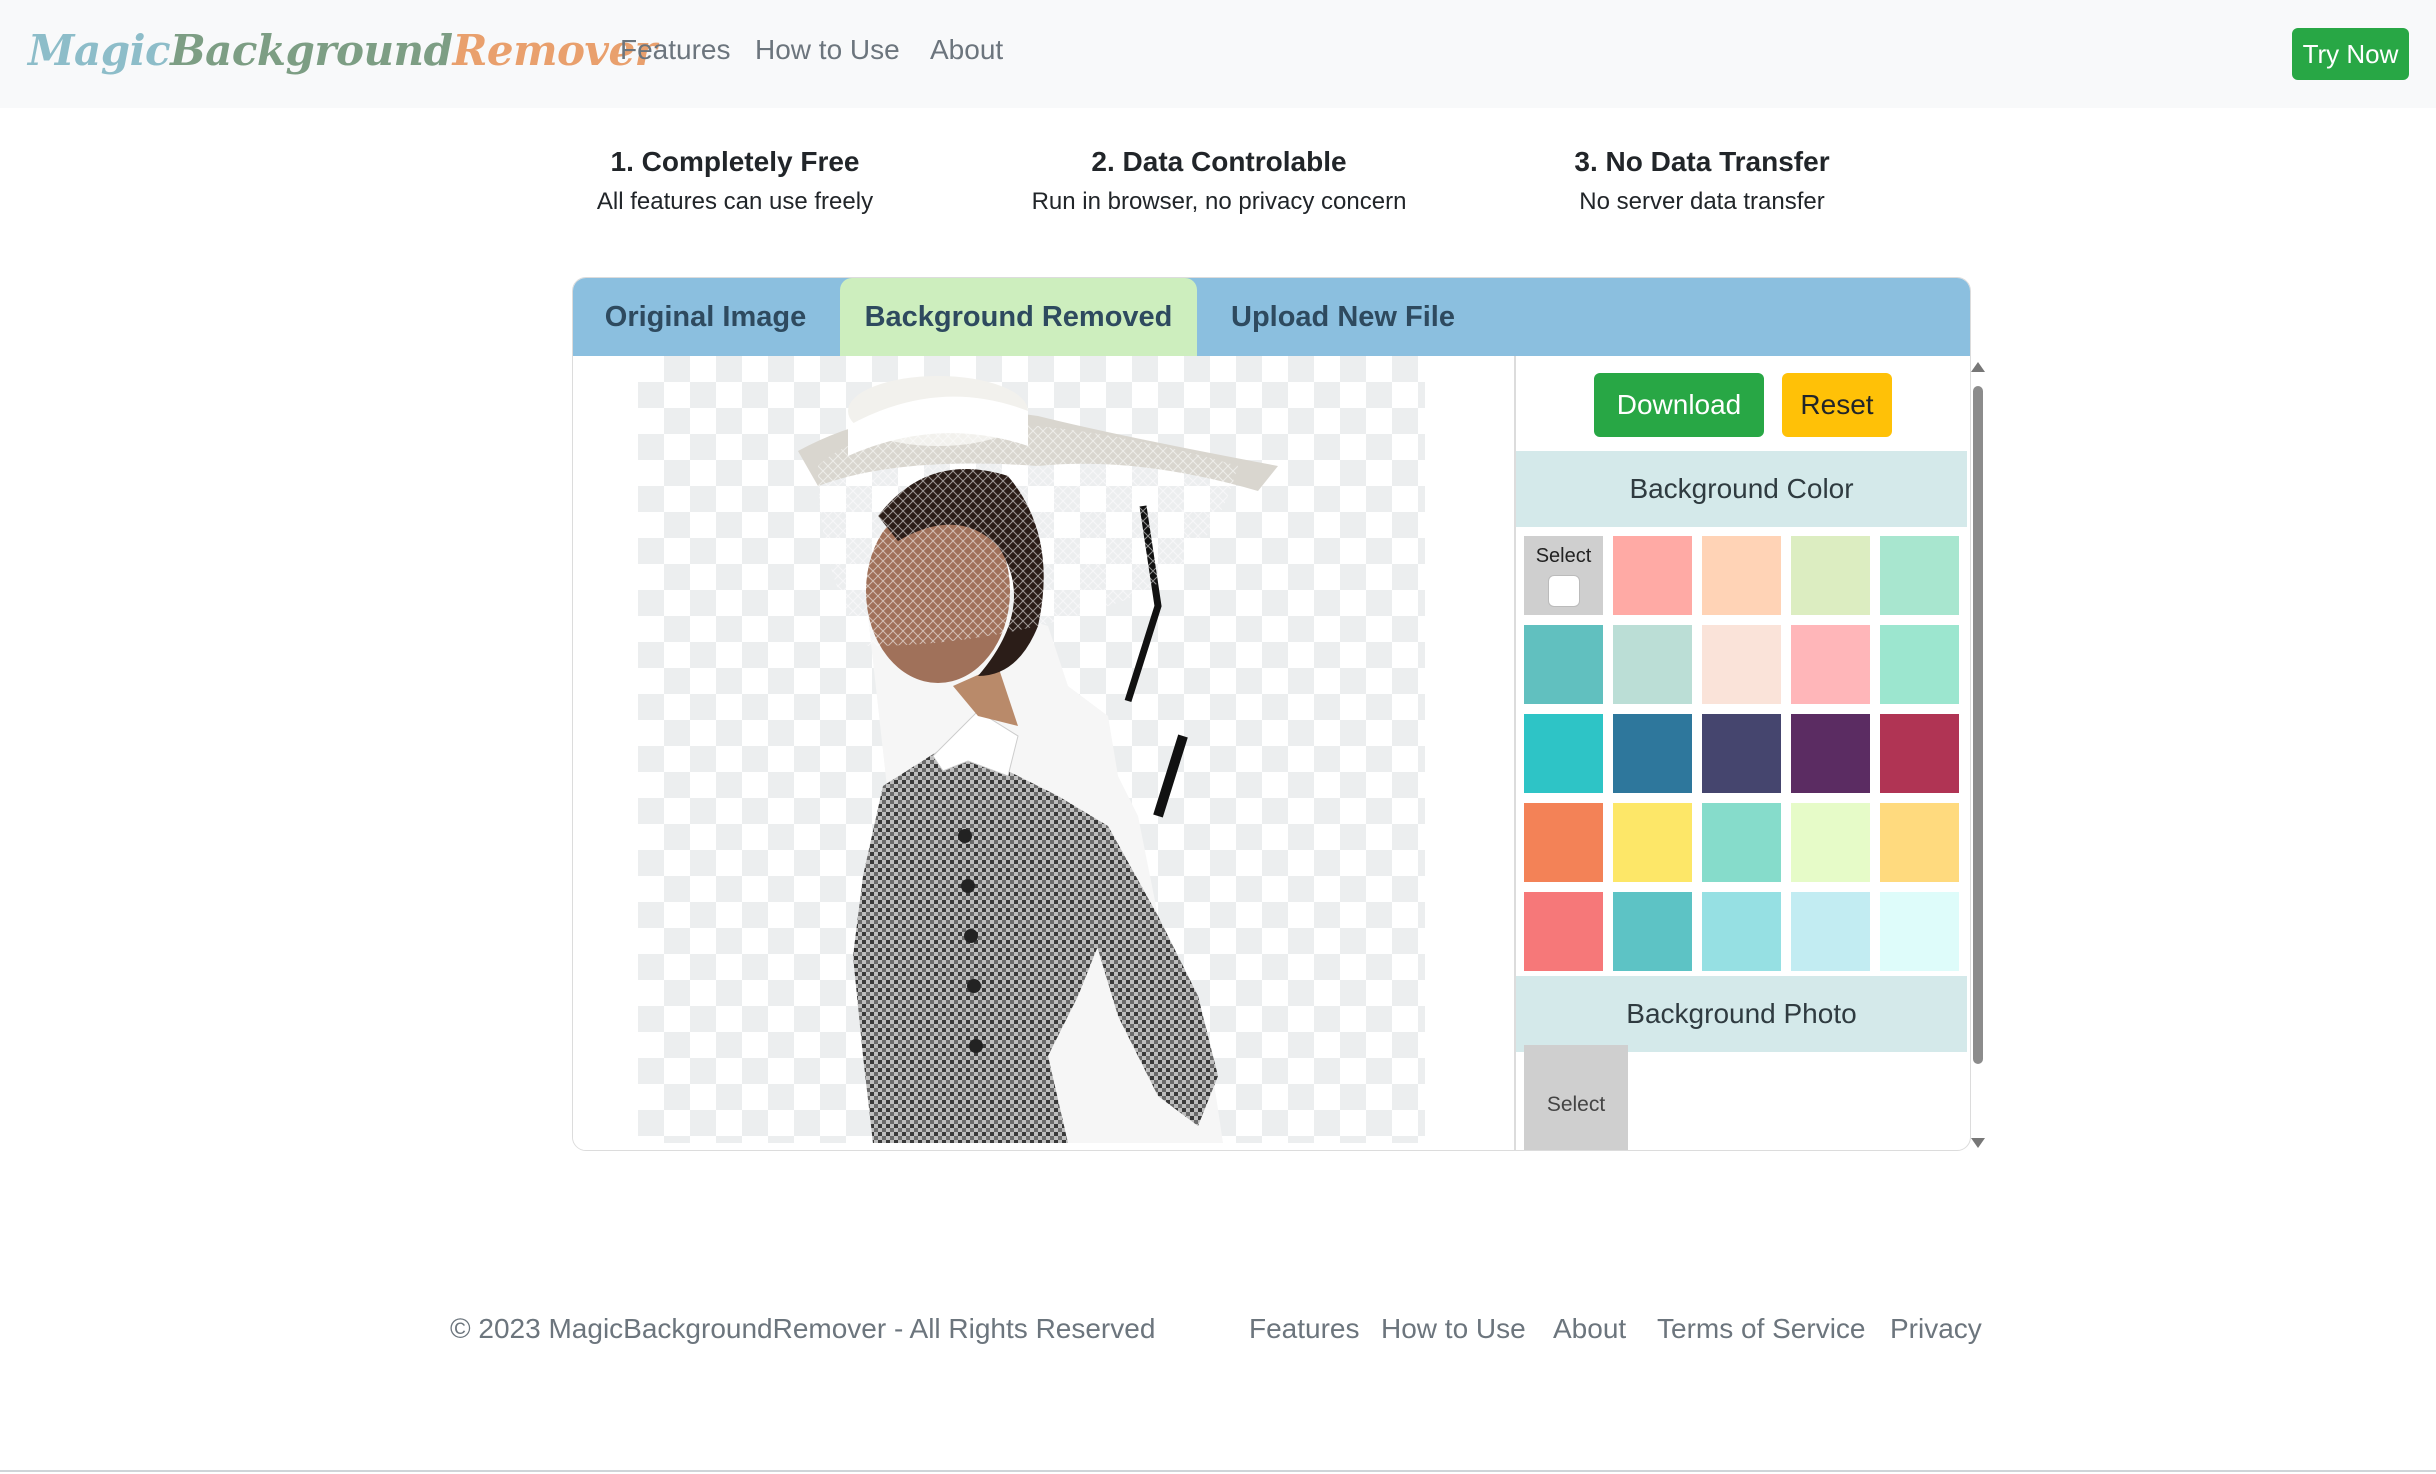 The height and width of the screenshot is (1474, 2436). I want to click on feature-title: 1. Completely Free, so click(735, 161).